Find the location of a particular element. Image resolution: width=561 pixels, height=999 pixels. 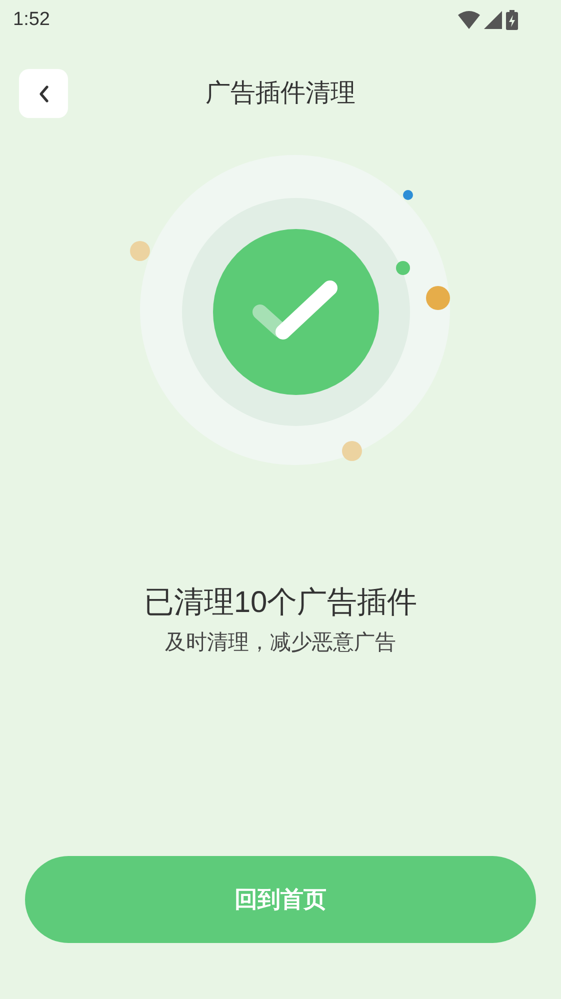

result-subtitle: 及时清理，减少恶意广告 is located at coordinates (280, 643).